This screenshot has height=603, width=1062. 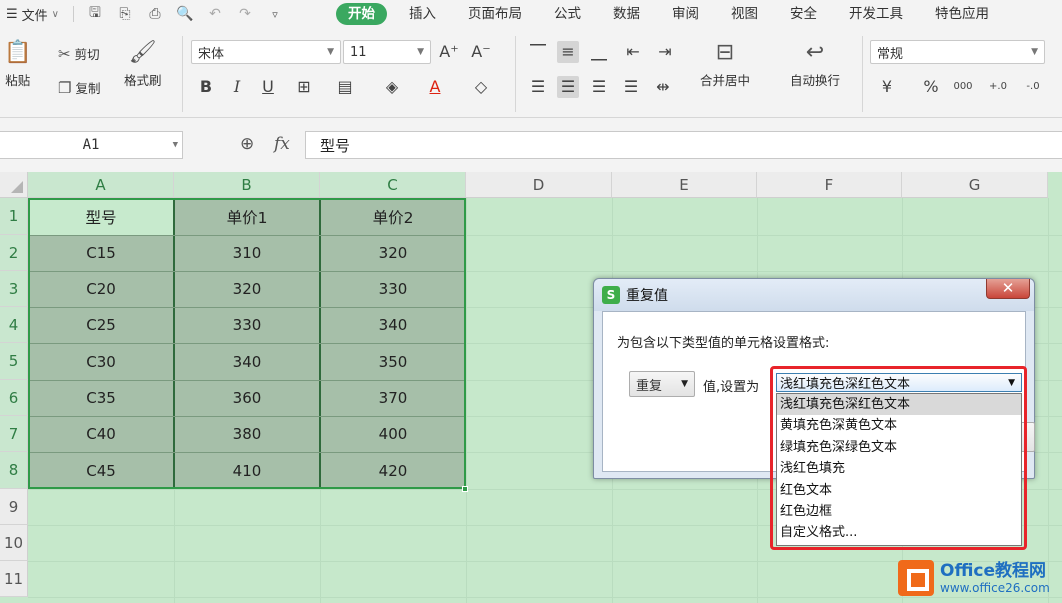 I want to click on borders-icon: ⊞, so click(x=304, y=87).